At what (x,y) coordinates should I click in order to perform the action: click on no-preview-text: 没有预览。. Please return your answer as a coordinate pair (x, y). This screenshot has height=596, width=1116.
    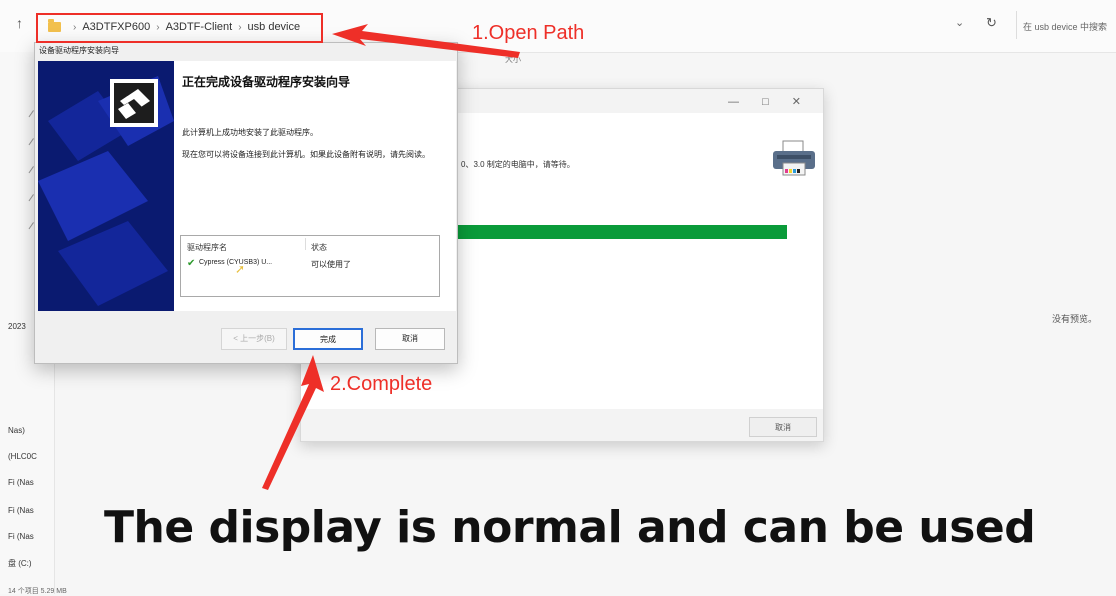
    Looking at the image, I should click on (1075, 319).